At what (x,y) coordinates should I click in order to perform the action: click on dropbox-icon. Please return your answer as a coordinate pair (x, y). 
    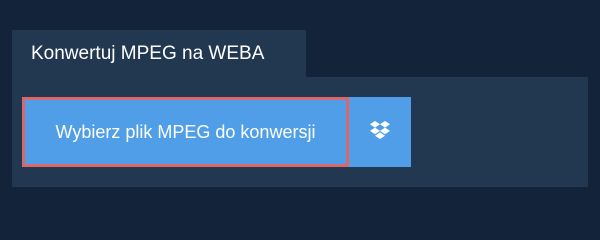
    Looking at the image, I should click on (380, 131).